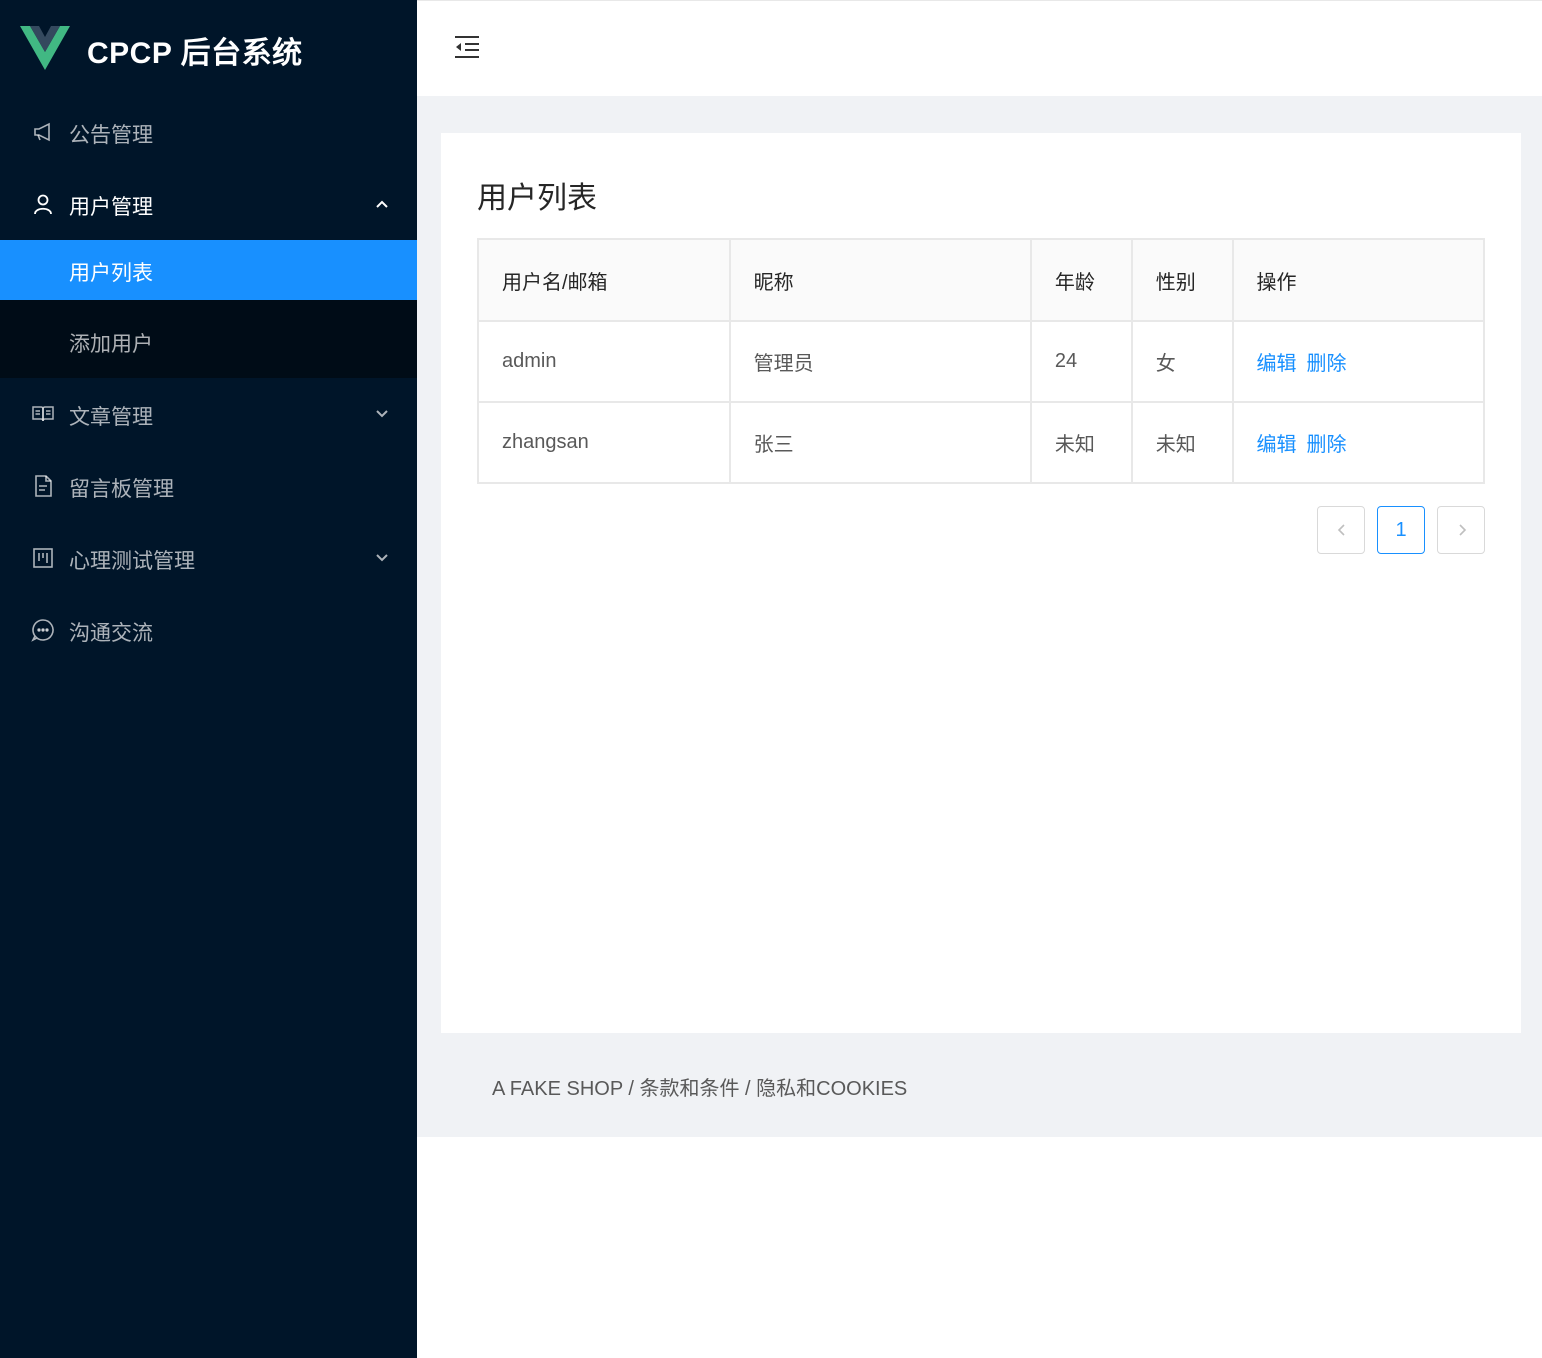  Describe the element at coordinates (121, 489) in the screenshot. I see `sidebar-item-label: 留言板管理` at that location.